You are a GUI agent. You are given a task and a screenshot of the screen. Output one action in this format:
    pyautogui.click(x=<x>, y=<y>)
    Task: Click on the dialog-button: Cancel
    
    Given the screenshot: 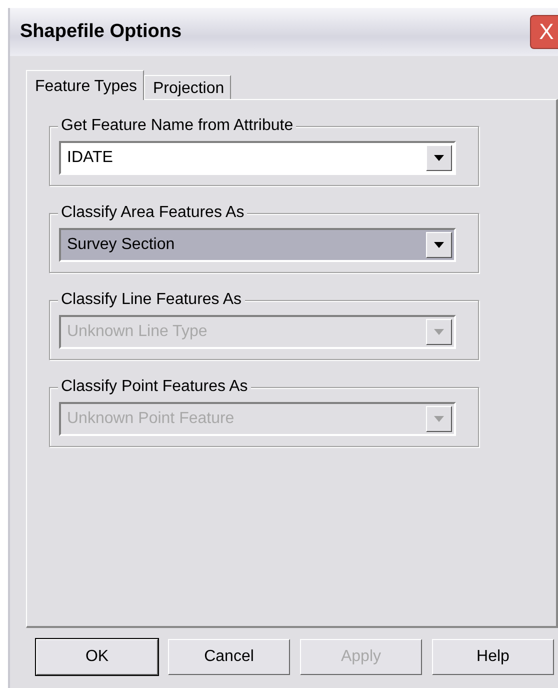 What is the action you would take?
    pyautogui.click(x=229, y=657)
    